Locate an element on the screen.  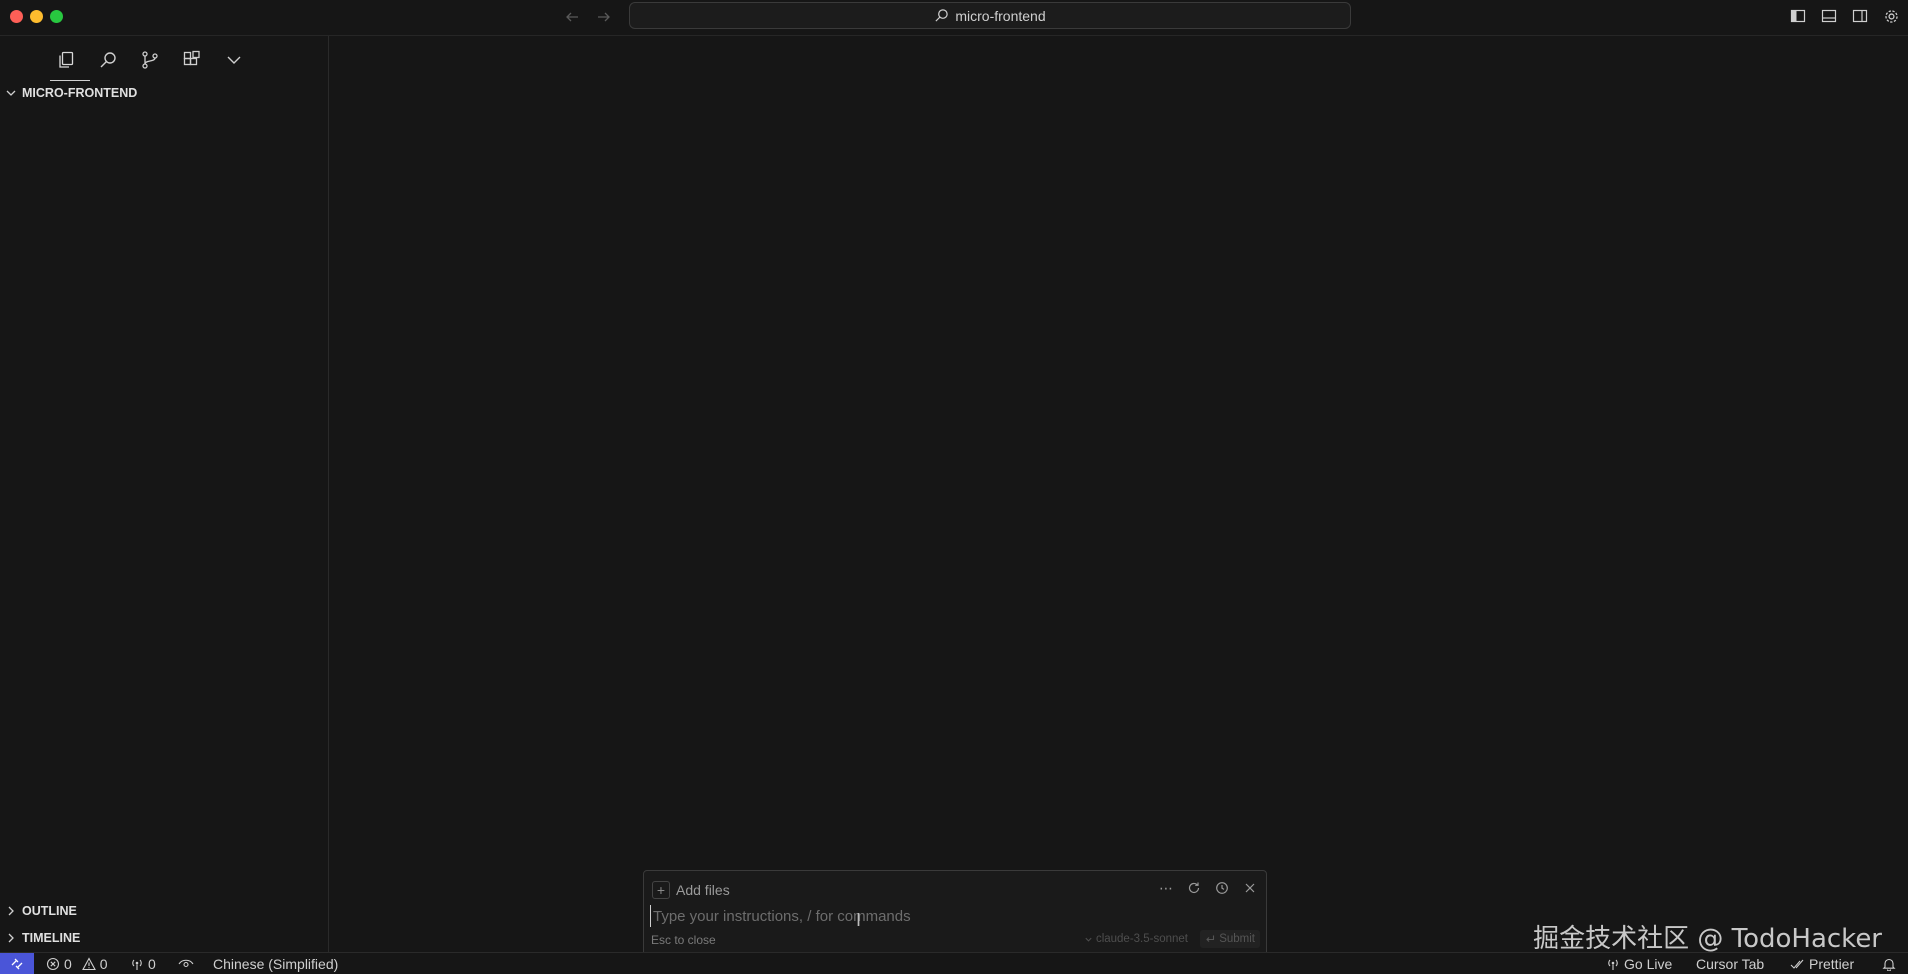
arrow-left-icon is located at coordinates (572, 17).